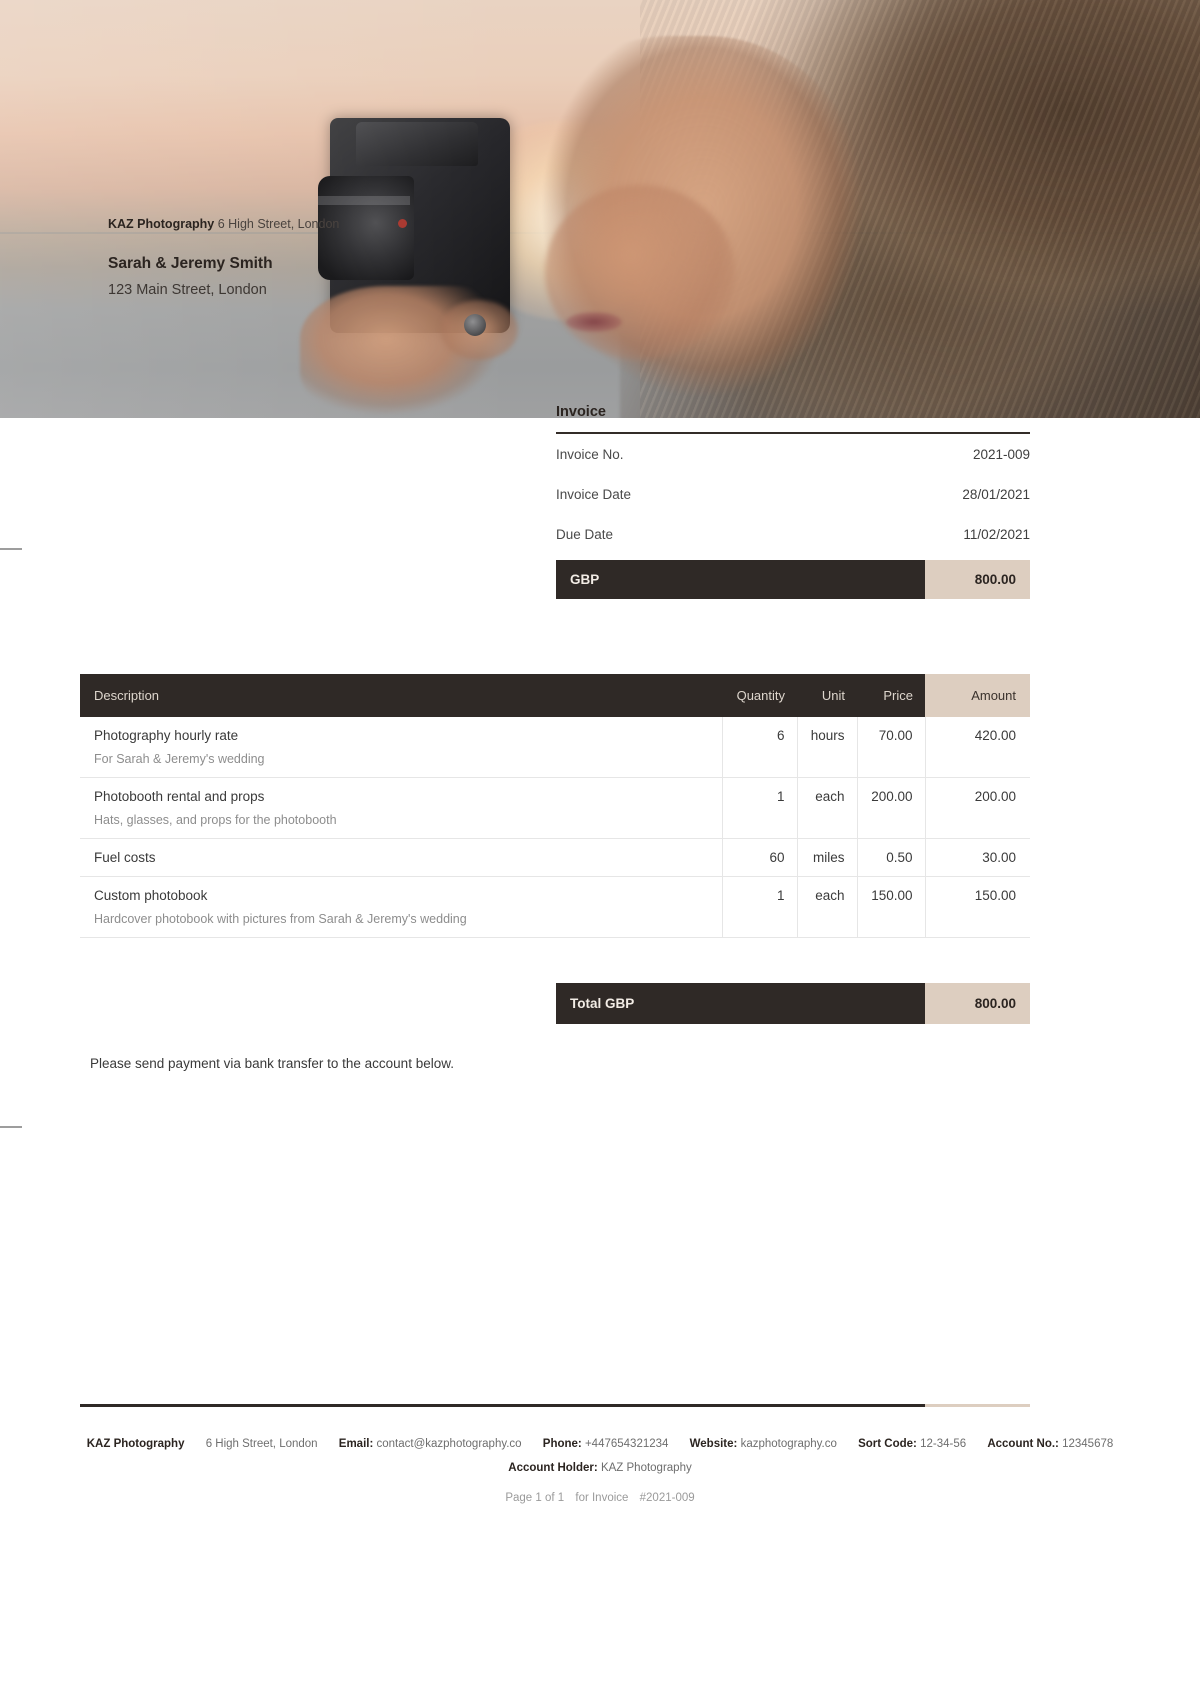 This screenshot has width=1200, height=1696. Describe the element at coordinates (793, 454) in the screenshot. I see `meta-row-invoice-no: Invoice No. 2021-009` at that location.